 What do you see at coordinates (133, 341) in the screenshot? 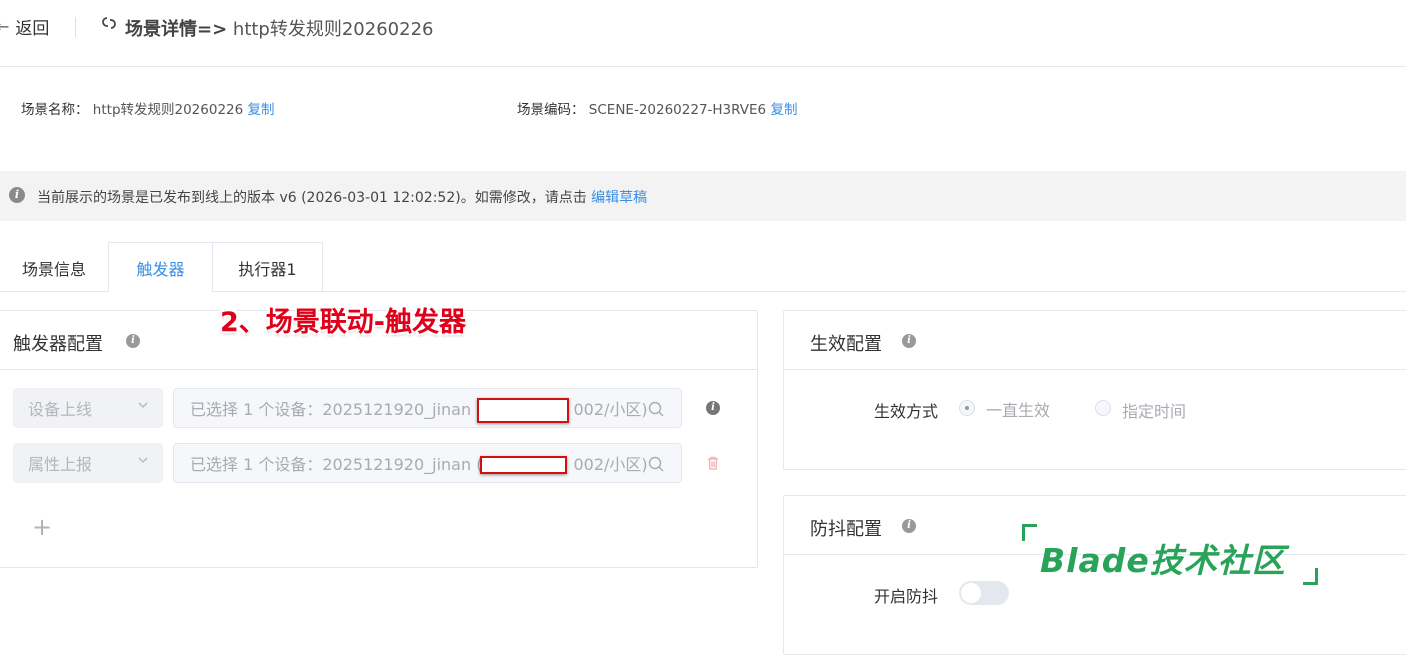
I see `trigger-help-icon: i` at bounding box center [133, 341].